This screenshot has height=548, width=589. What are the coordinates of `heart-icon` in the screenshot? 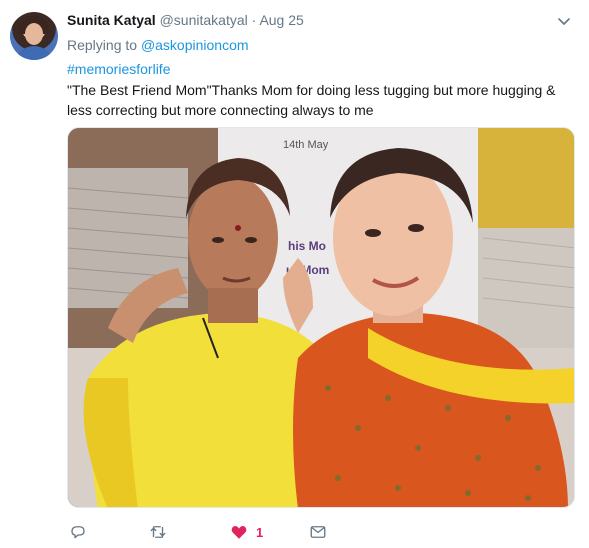 It's located at (239, 532).